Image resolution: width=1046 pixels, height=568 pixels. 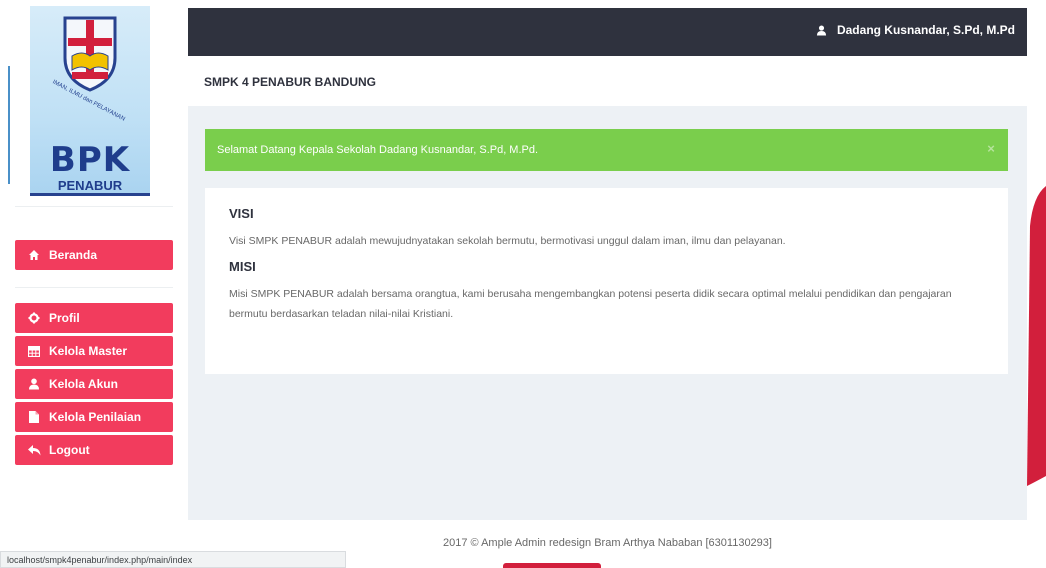 I want to click on sidebar-item-label: Beranda, so click(x=73, y=255).